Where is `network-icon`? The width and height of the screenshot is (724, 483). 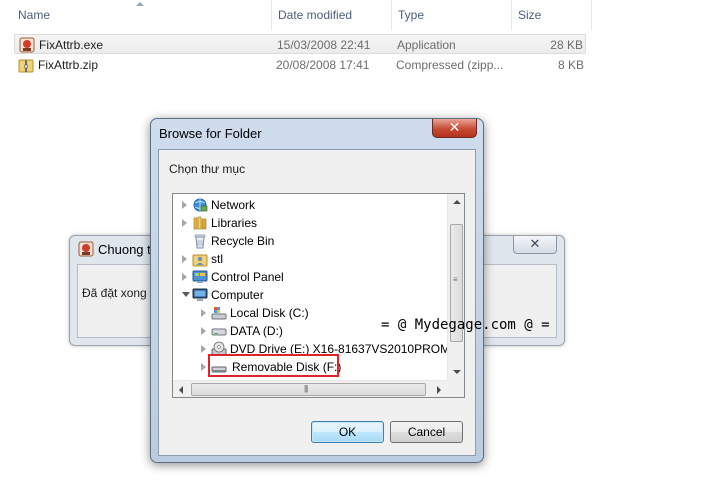 network-icon is located at coordinates (200, 205).